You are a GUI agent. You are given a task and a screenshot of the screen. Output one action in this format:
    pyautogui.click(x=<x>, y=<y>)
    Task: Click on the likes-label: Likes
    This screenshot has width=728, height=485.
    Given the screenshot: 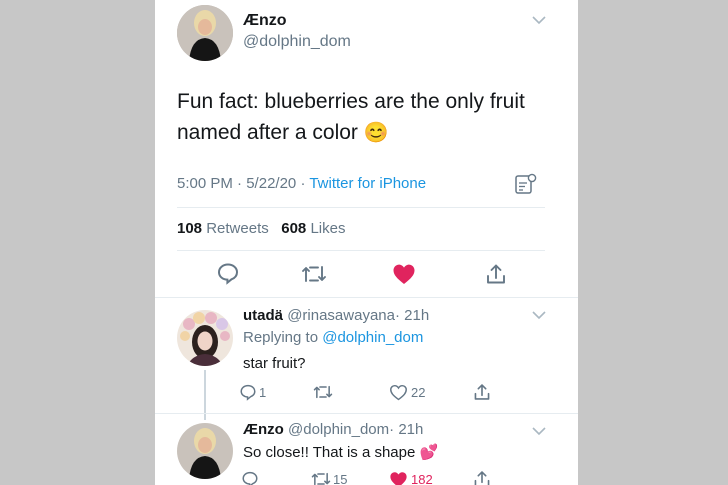 What is the action you would take?
    pyautogui.click(x=328, y=228)
    